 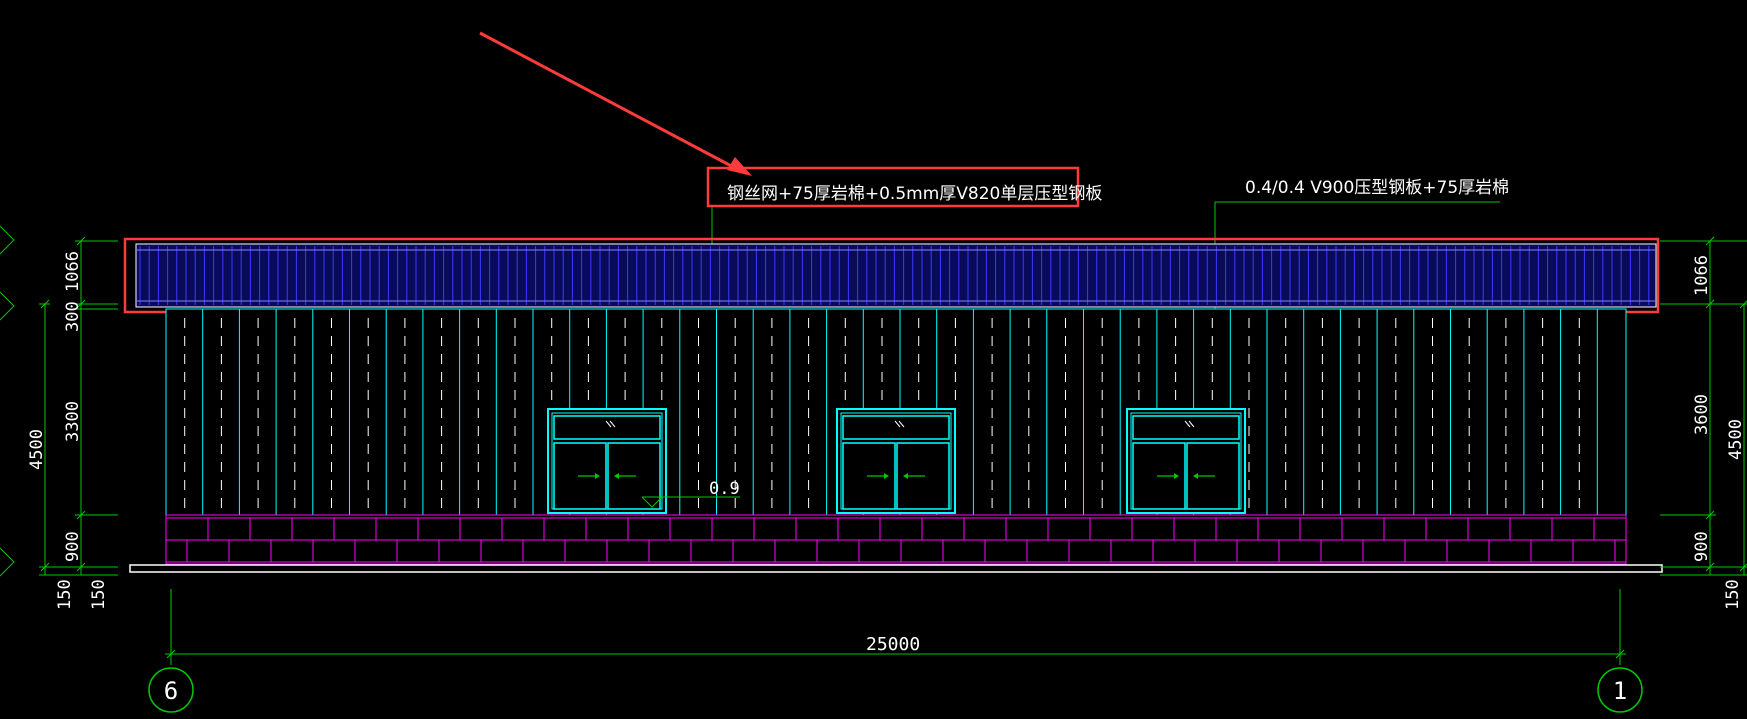 What do you see at coordinates (1702, 414) in the screenshot?
I see `dim-right-3600: 3600` at bounding box center [1702, 414].